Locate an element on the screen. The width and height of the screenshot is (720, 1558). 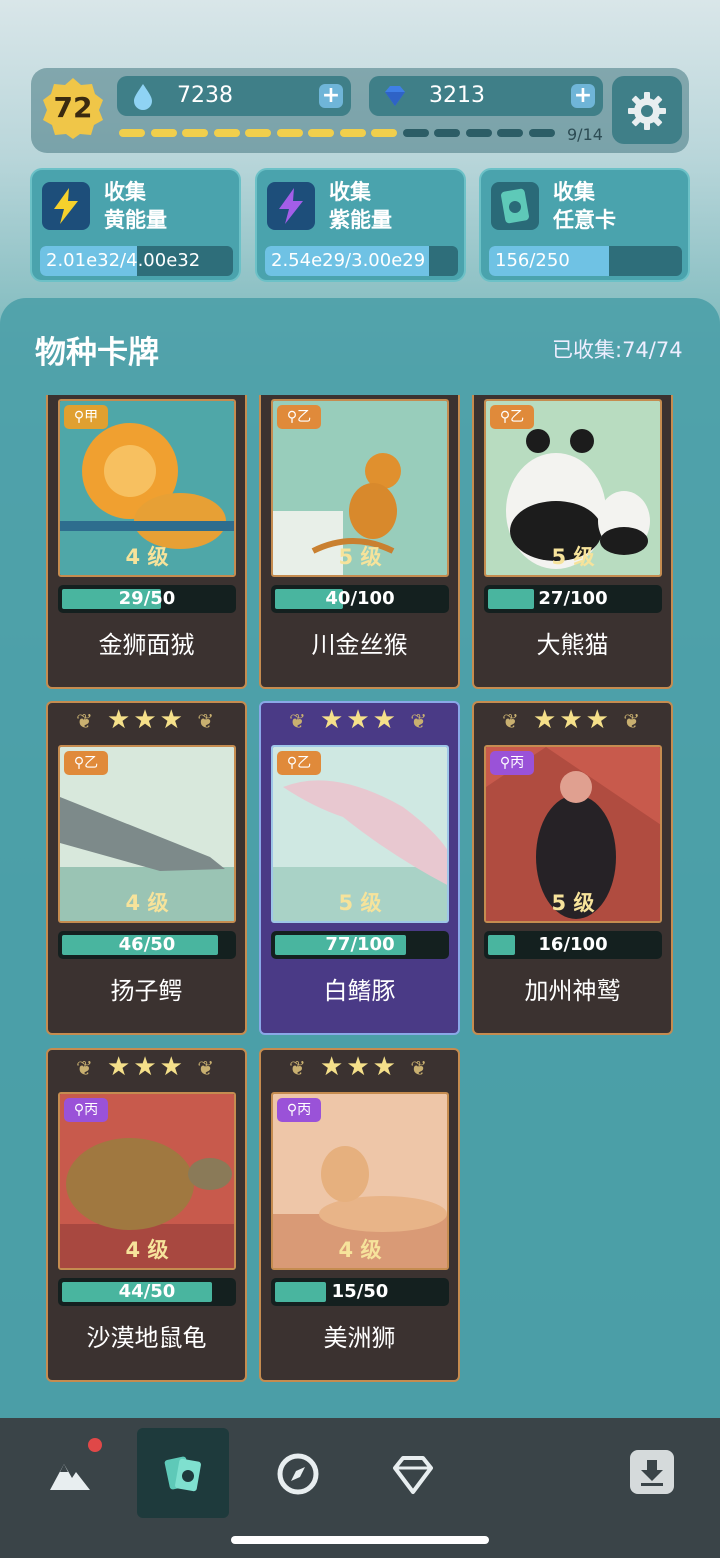
card-progress-text: 77/100 is located at coordinates (360, 944).